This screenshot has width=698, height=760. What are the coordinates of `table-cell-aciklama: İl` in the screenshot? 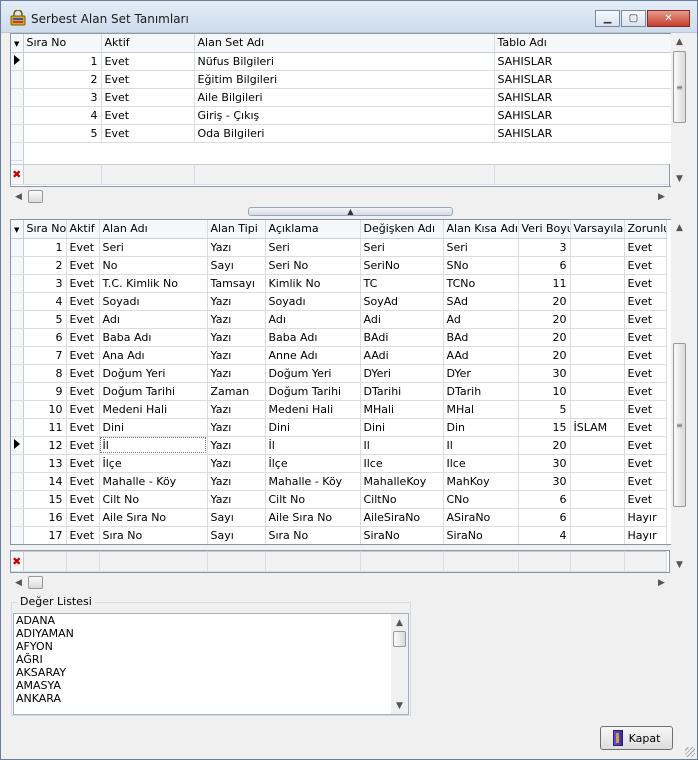 It's located at (313, 445).